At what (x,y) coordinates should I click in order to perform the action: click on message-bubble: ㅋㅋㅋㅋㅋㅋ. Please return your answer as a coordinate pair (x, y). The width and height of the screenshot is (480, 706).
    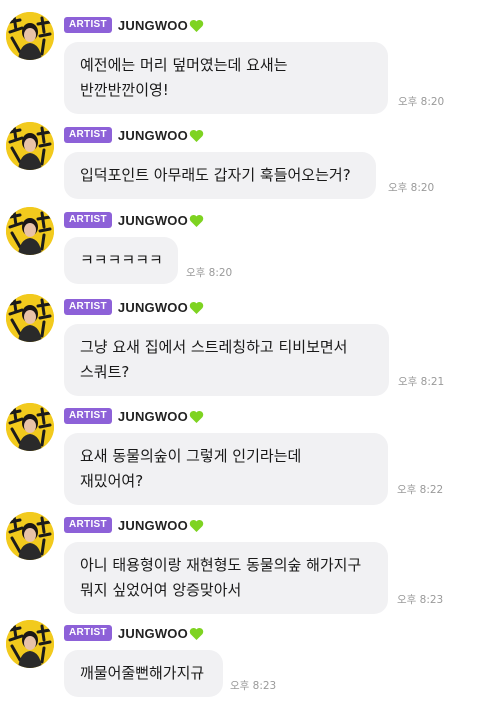
    Looking at the image, I should click on (121, 260).